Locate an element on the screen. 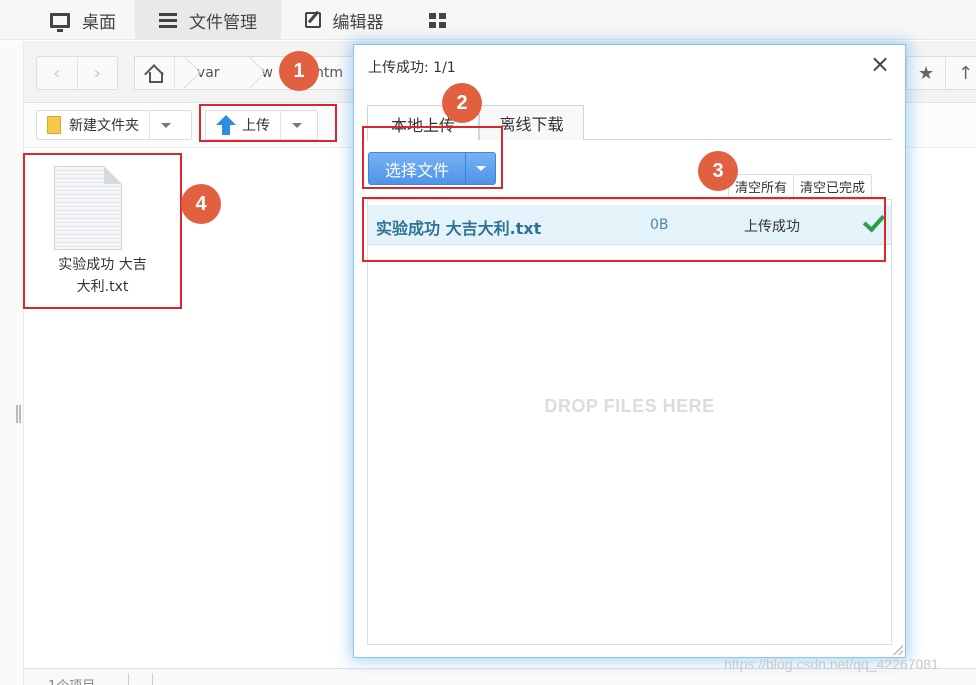  monitor-icon is located at coordinates (60, 22).